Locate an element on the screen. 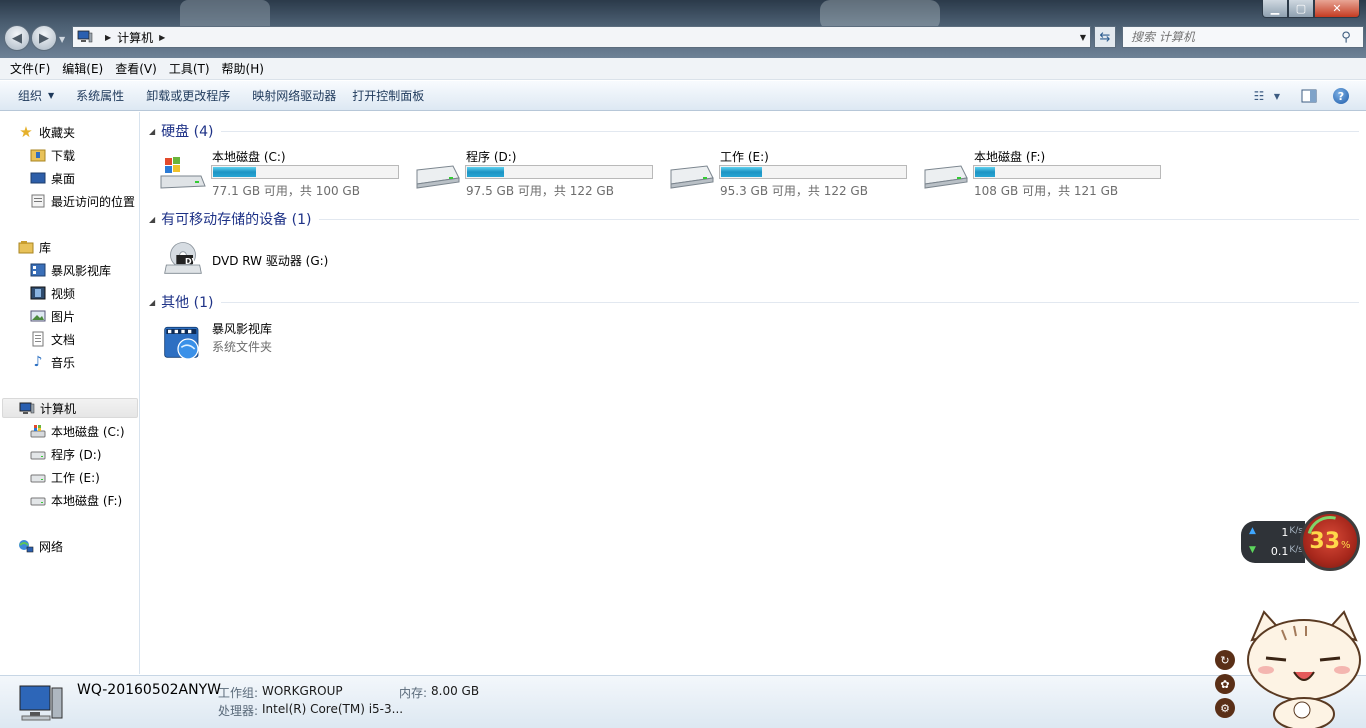 The image size is (1366, 728). media-library-icon is located at coordinates (38, 270).